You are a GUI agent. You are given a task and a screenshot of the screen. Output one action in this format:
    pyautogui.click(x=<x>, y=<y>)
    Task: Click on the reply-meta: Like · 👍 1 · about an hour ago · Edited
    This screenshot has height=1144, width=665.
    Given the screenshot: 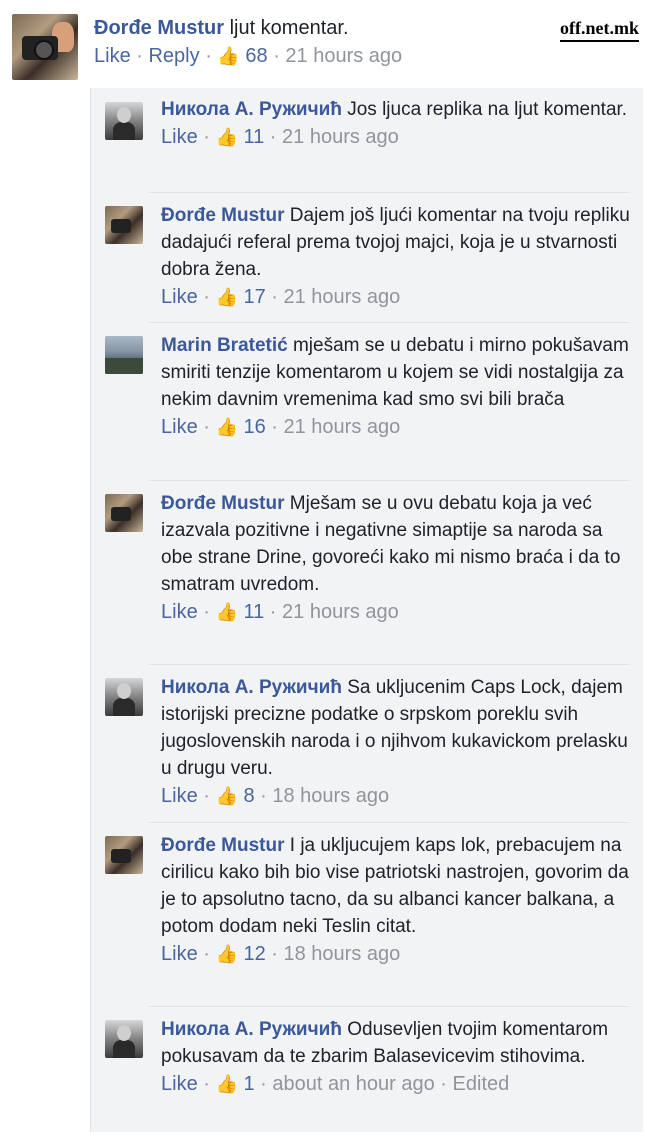 What is the action you would take?
    pyautogui.click(x=396, y=1084)
    